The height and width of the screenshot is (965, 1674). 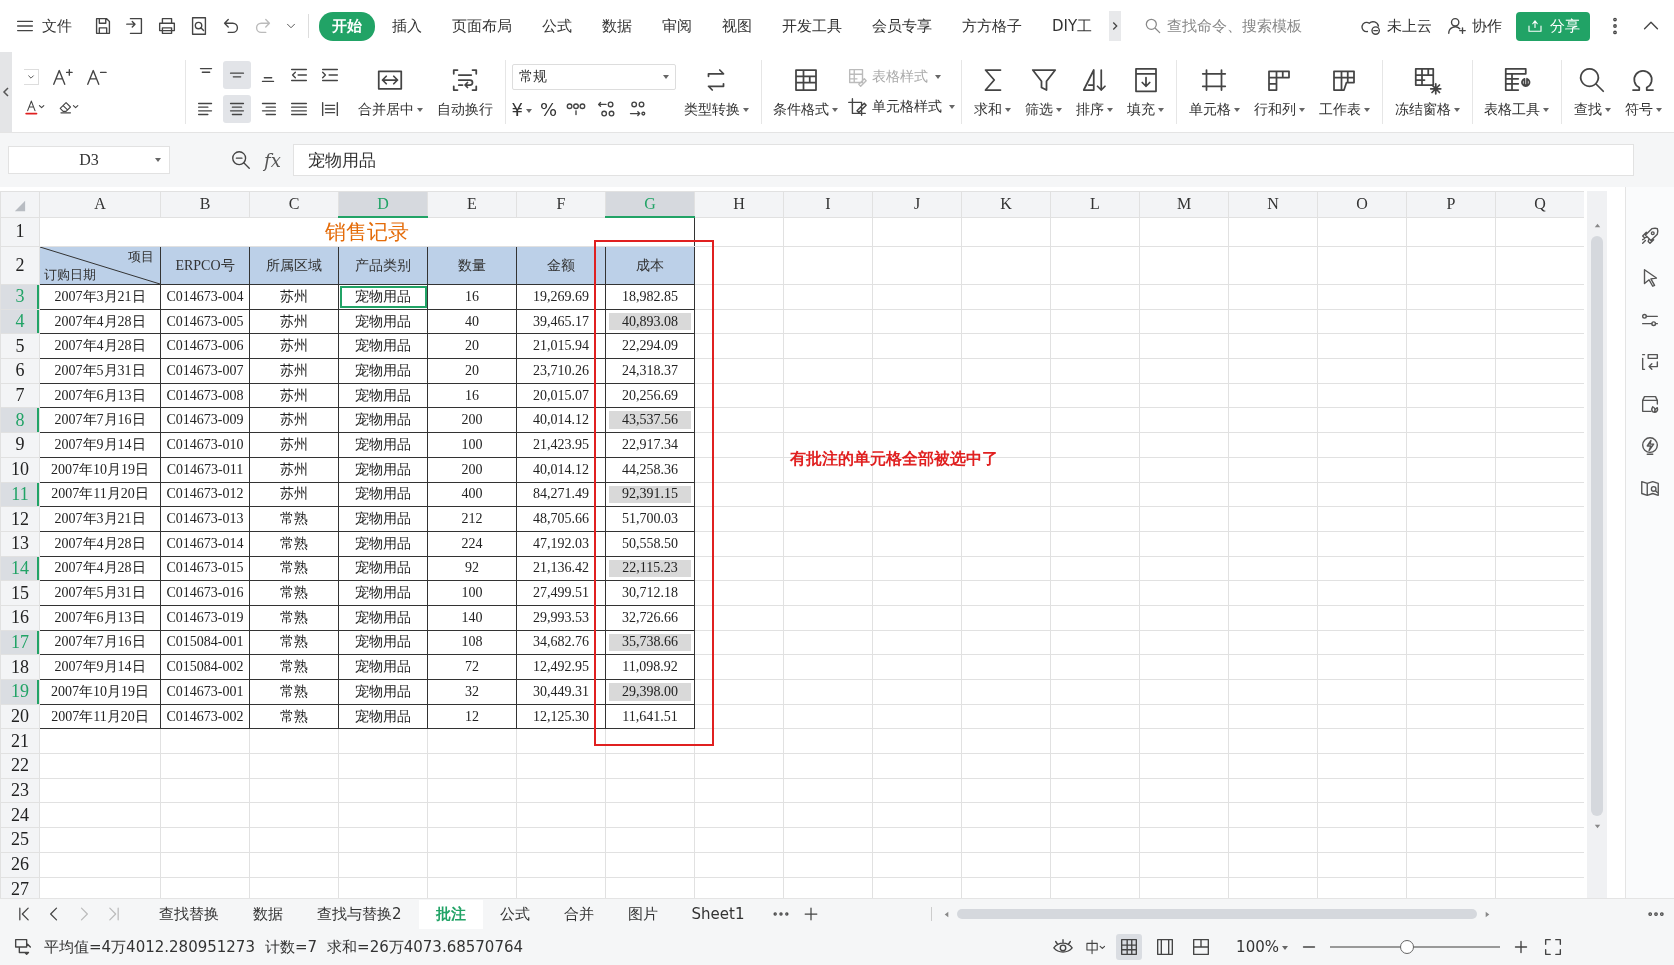 I want to click on column-header: O, so click(x=1362, y=204).